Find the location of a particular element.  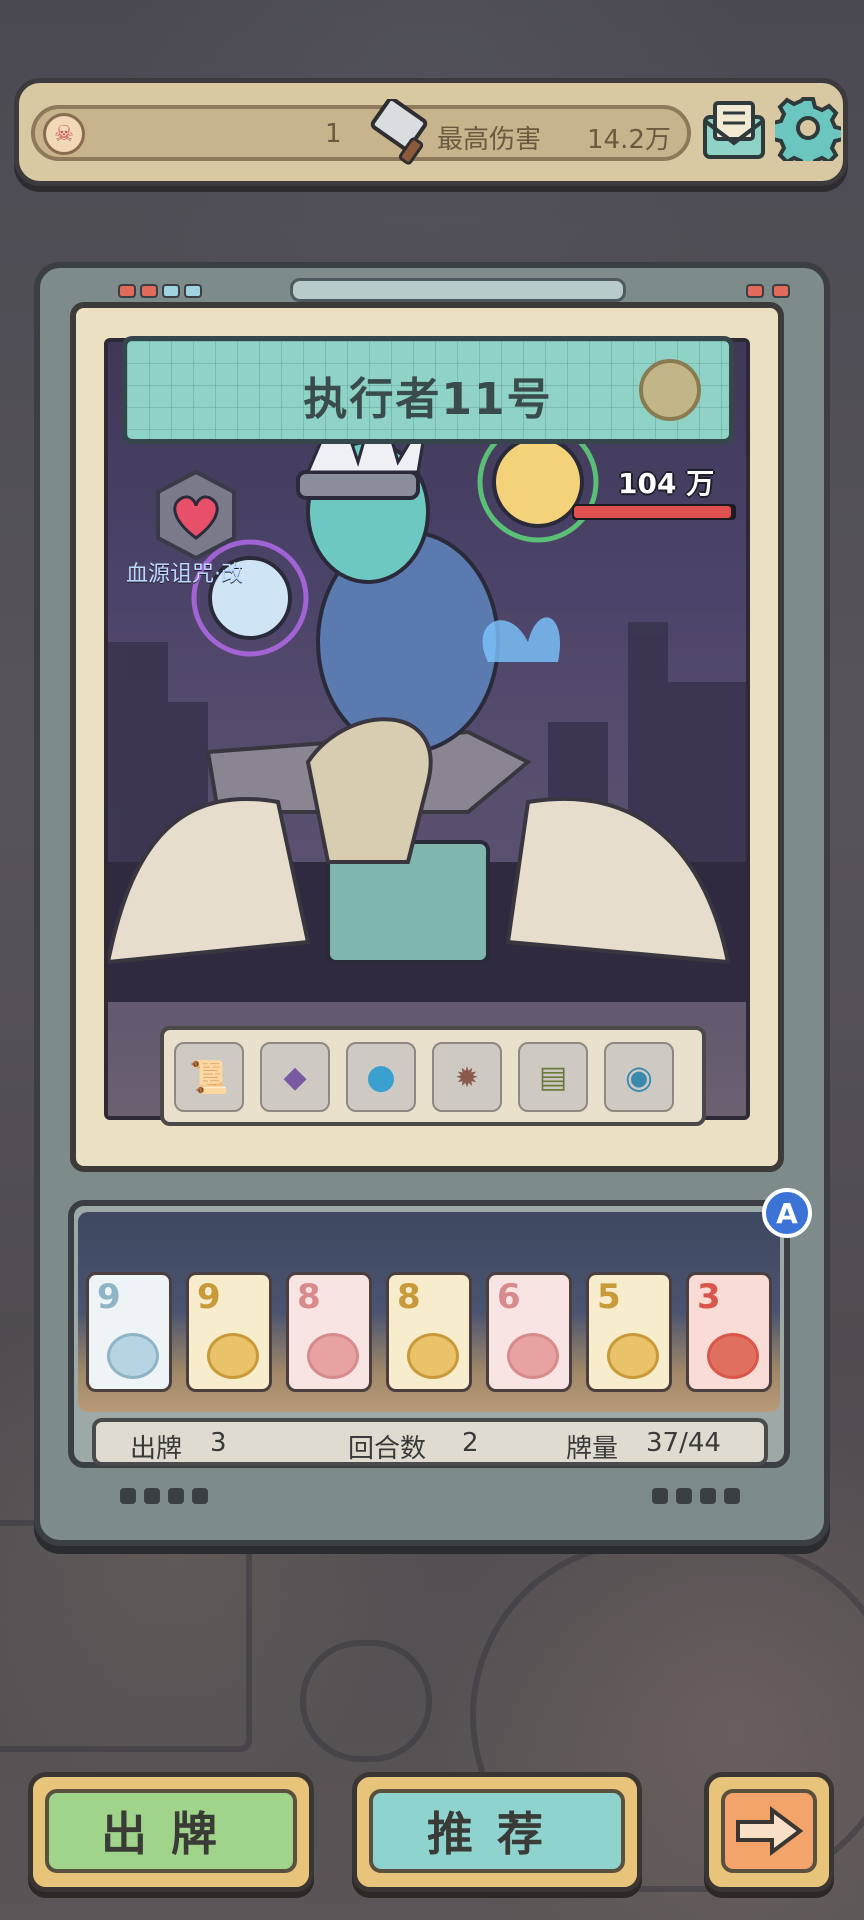

cash-icon: ▤ is located at coordinates (553, 1077).